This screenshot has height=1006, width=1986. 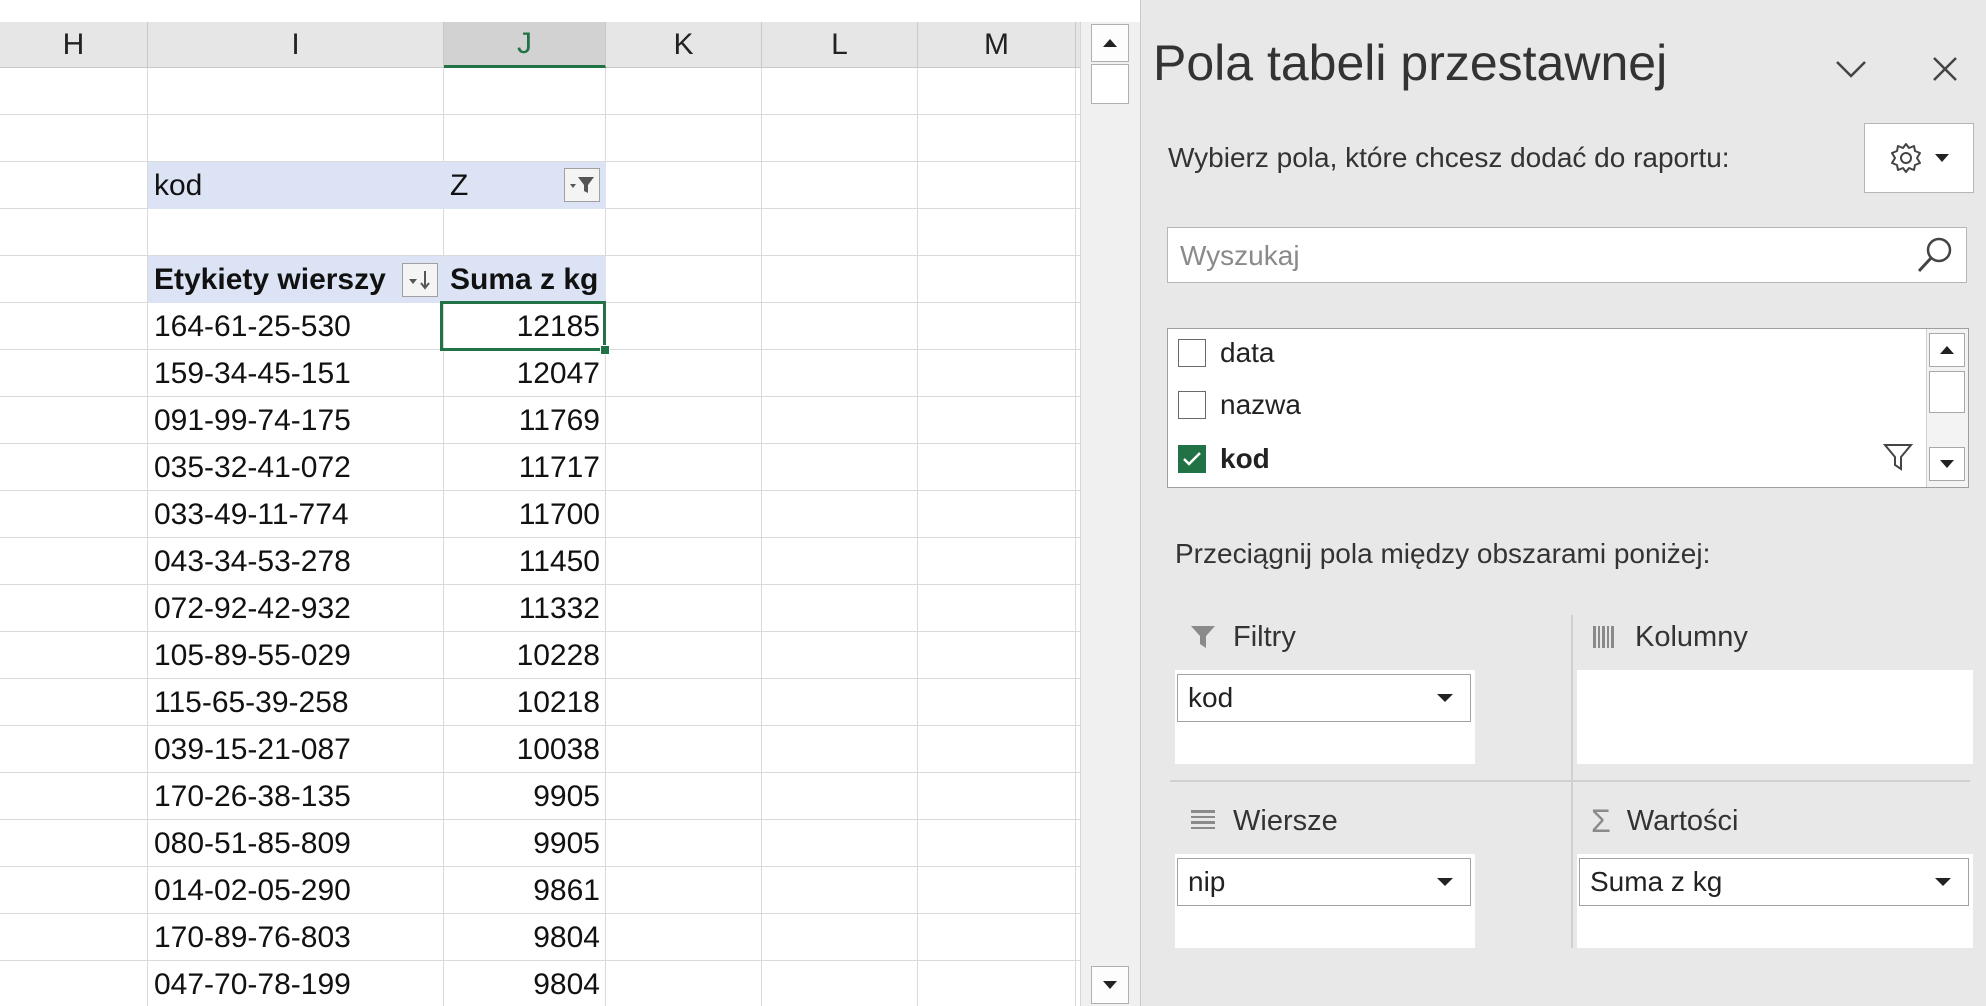 What do you see at coordinates (1935, 257) in the screenshot?
I see `search-icon` at bounding box center [1935, 257].